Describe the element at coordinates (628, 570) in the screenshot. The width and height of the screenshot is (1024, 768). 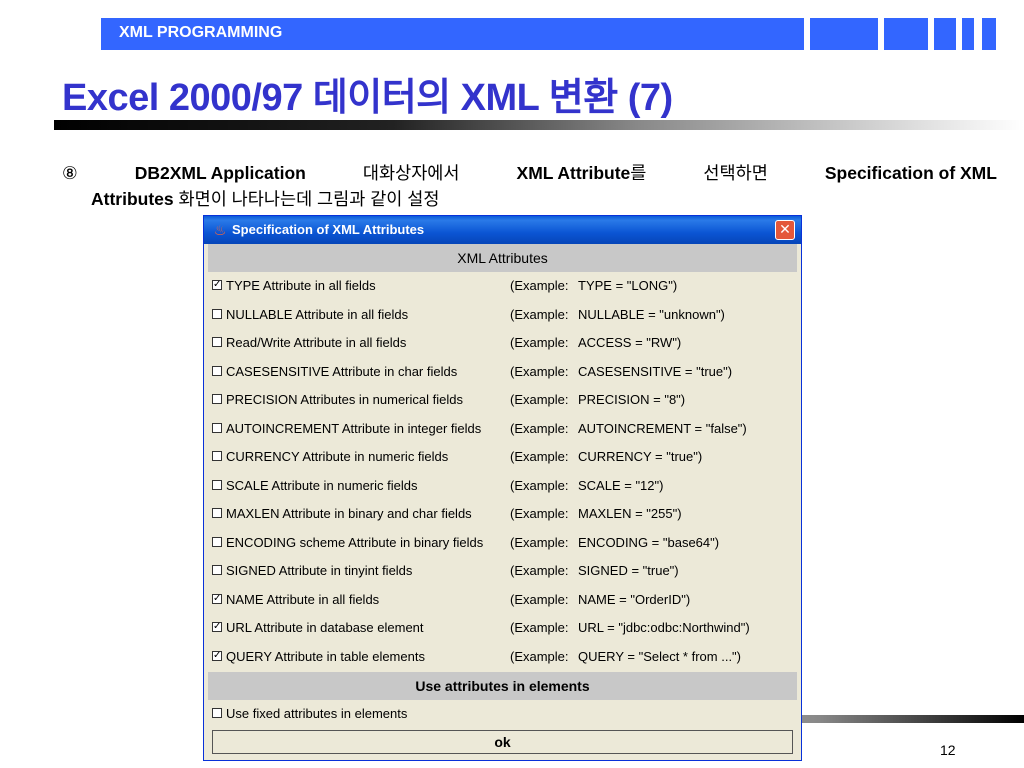
I see `example-value: SIGNED = "true")` at that location.